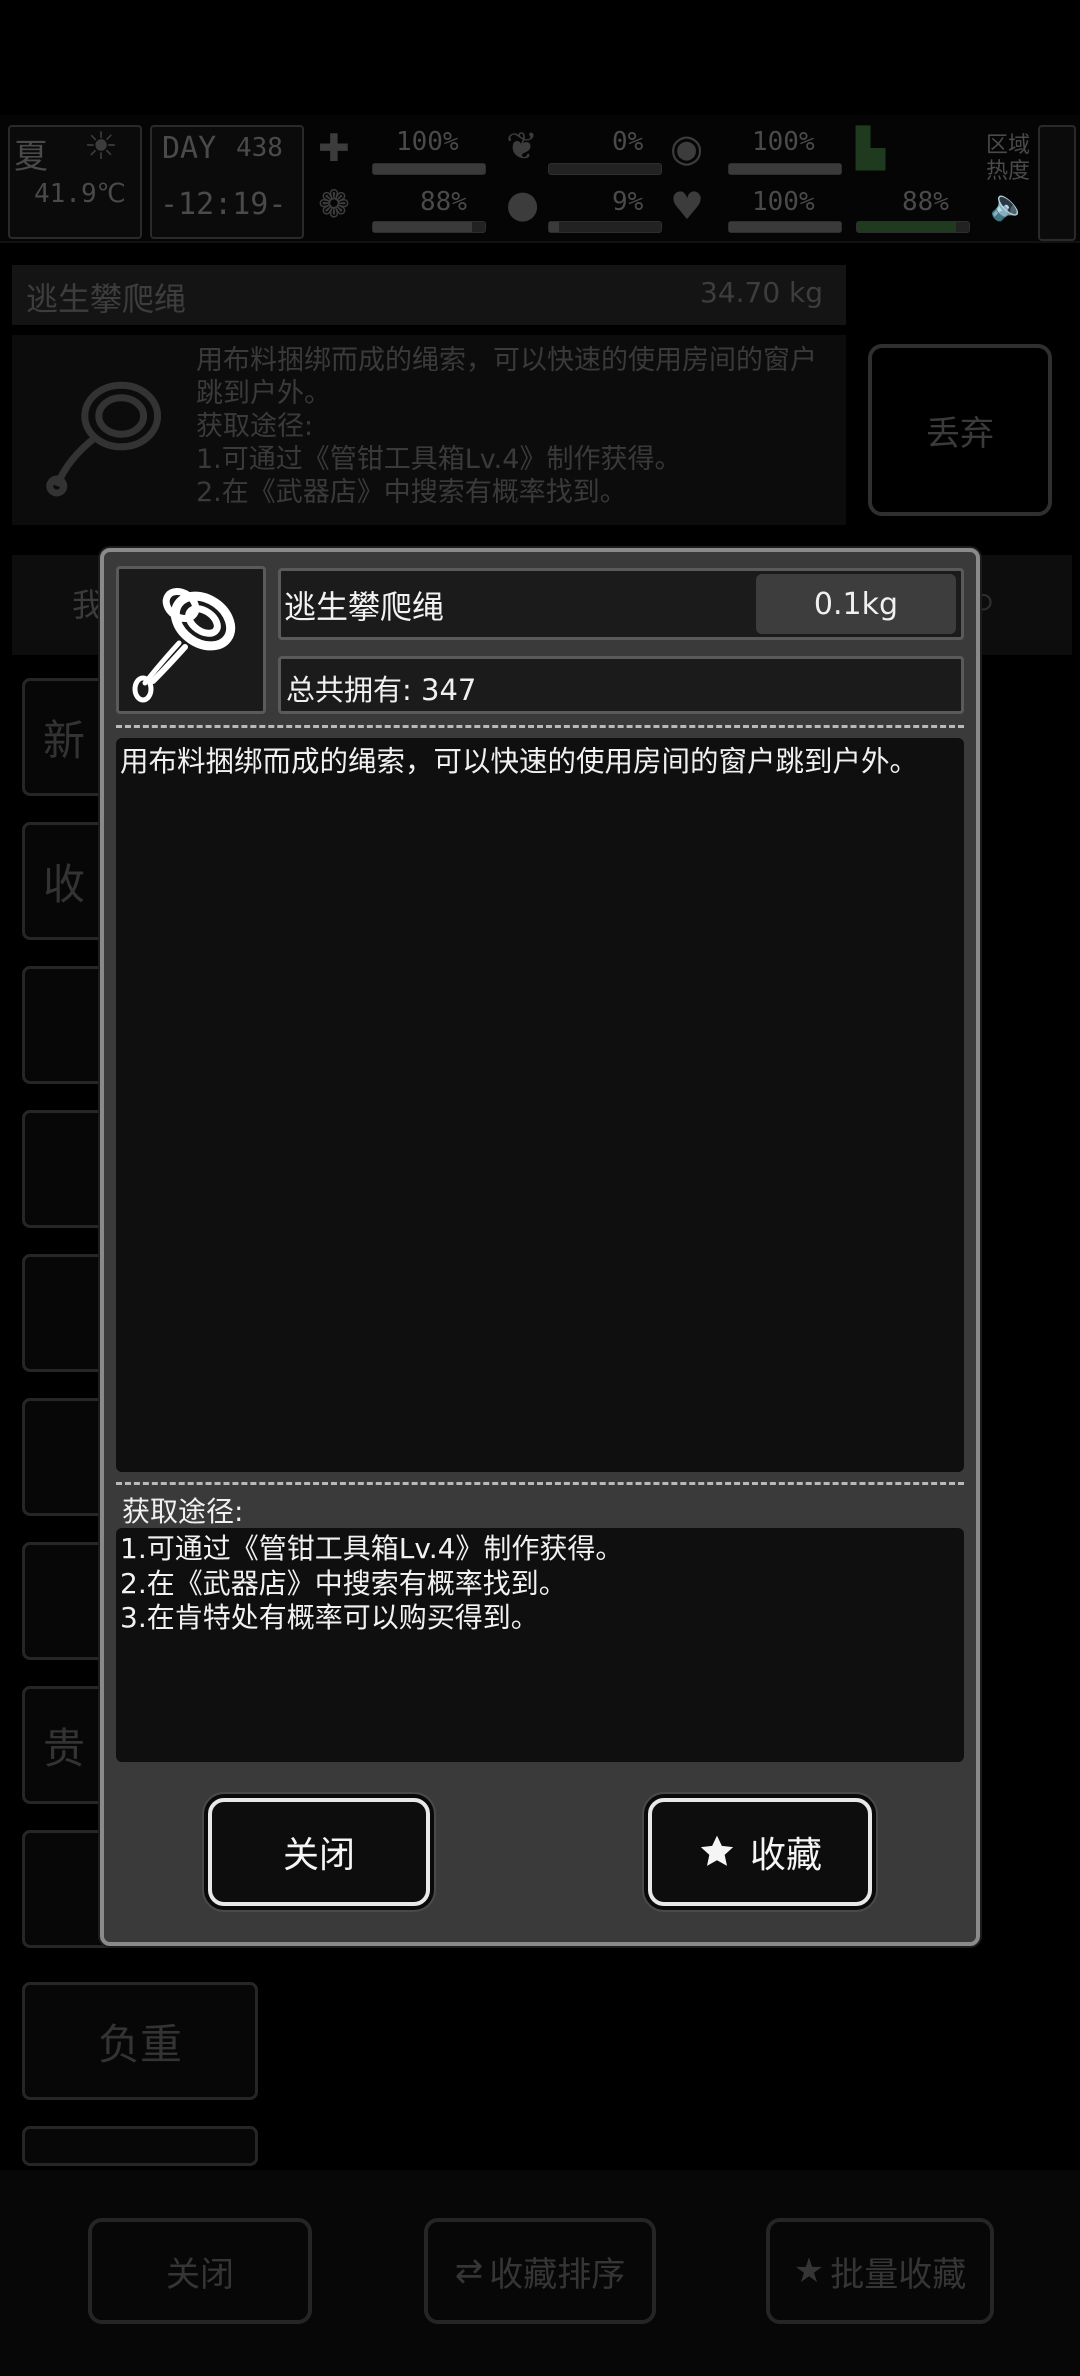 The width and height of the screenshot is (1080, 2376). Describe the element at coordinates (1057, 183) in the screenshot. I see `area-heat-meter` at that location.